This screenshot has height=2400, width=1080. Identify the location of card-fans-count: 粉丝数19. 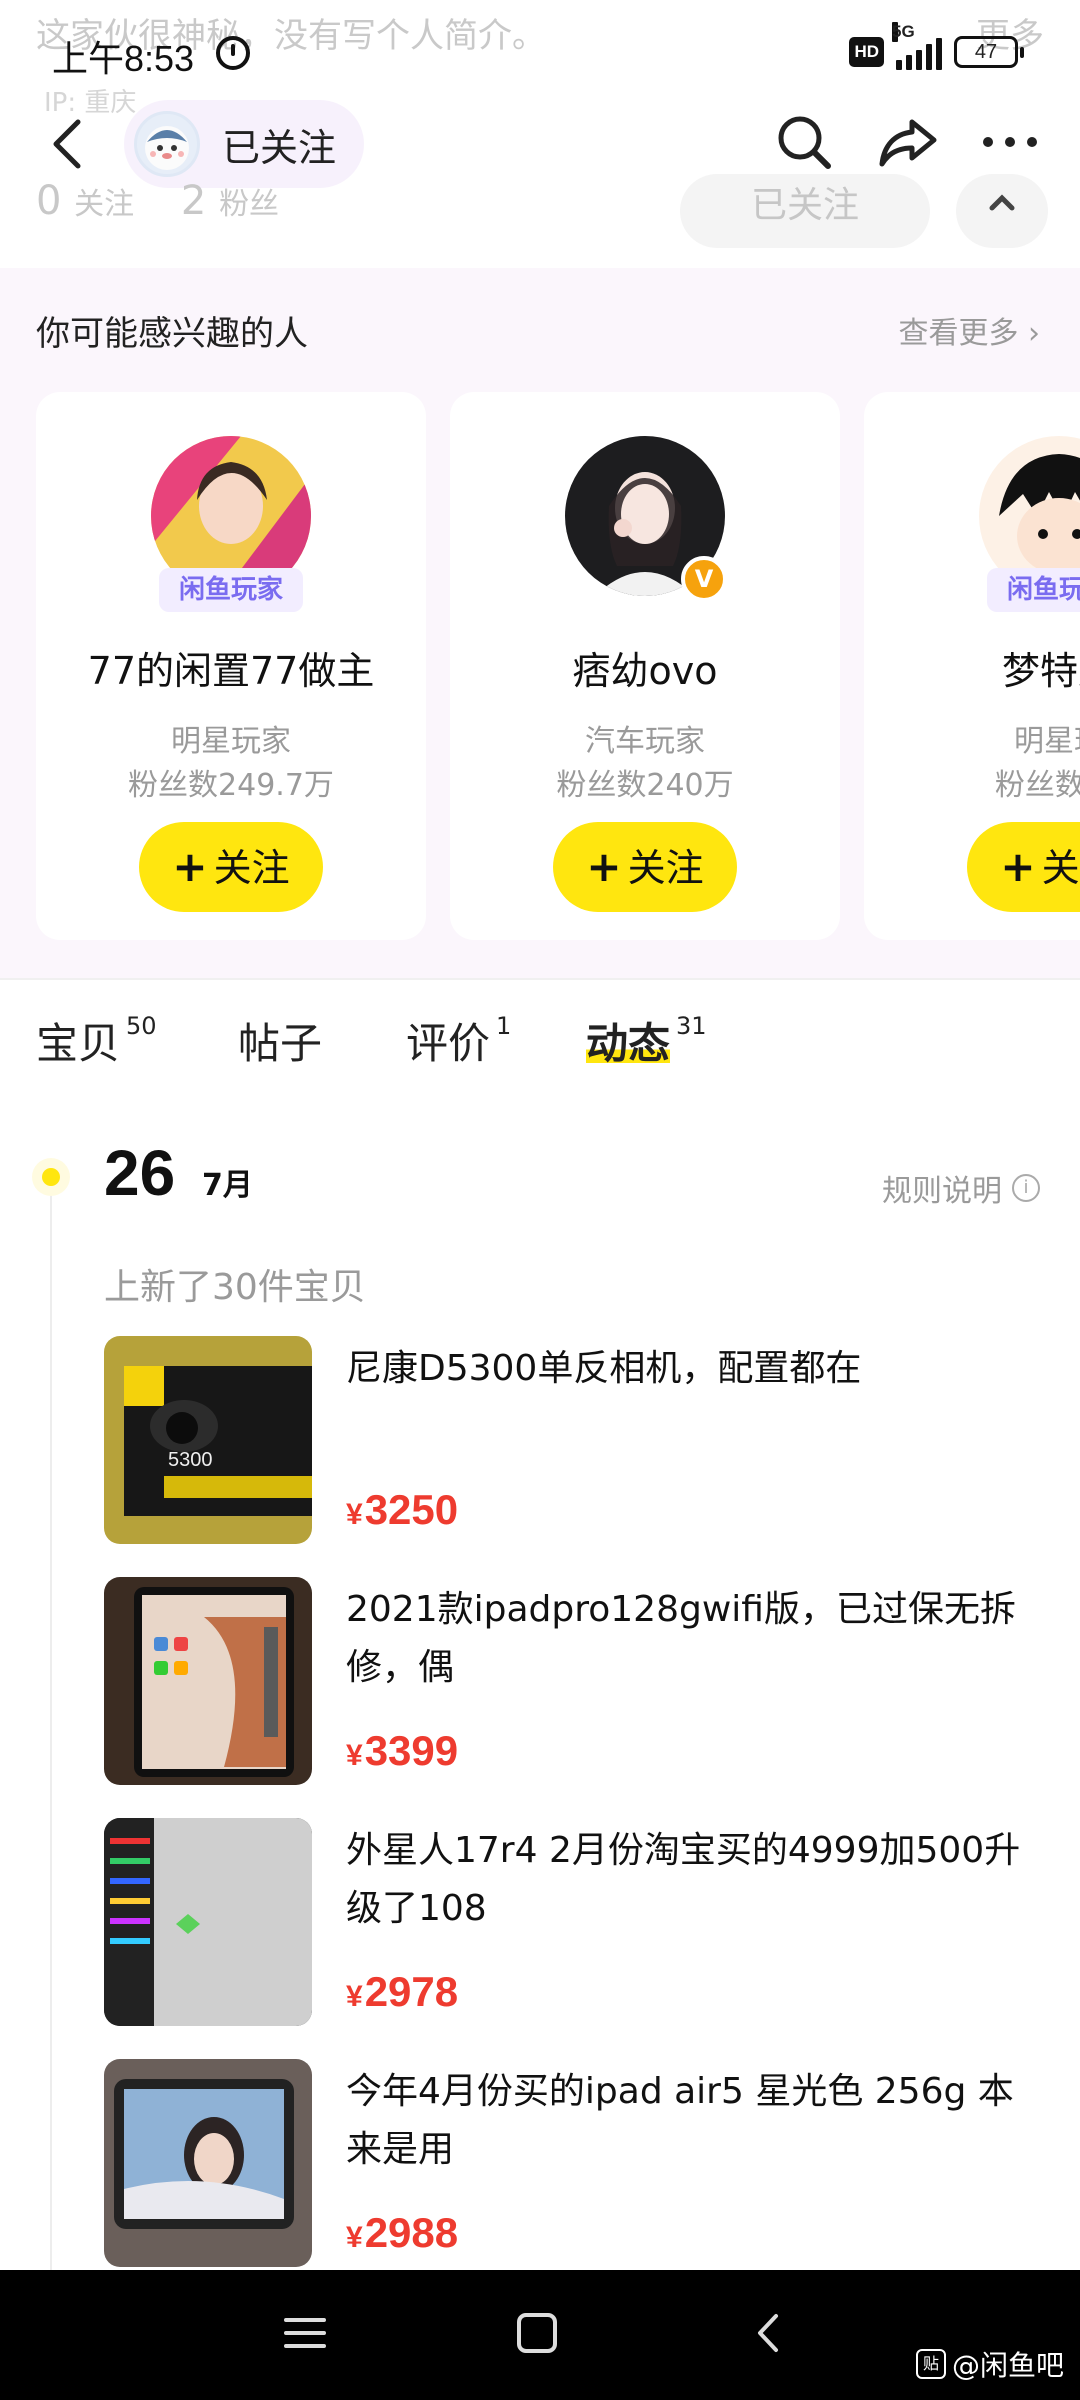
(1037, 785).